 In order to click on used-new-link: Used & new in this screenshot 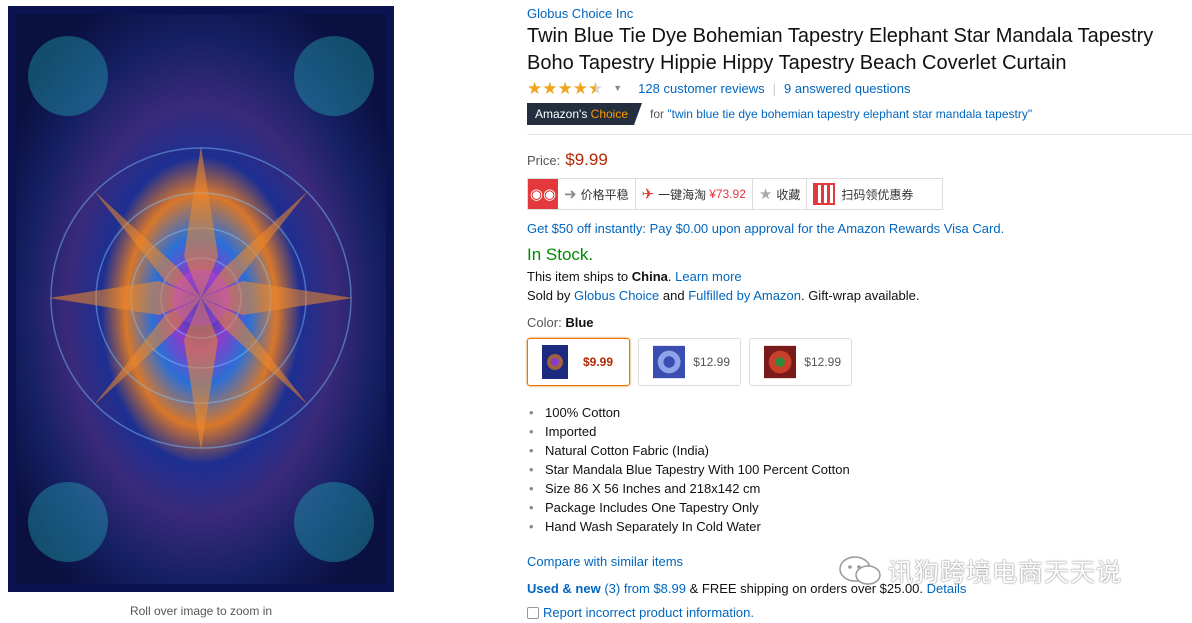, I will do `click(564, 588)`.